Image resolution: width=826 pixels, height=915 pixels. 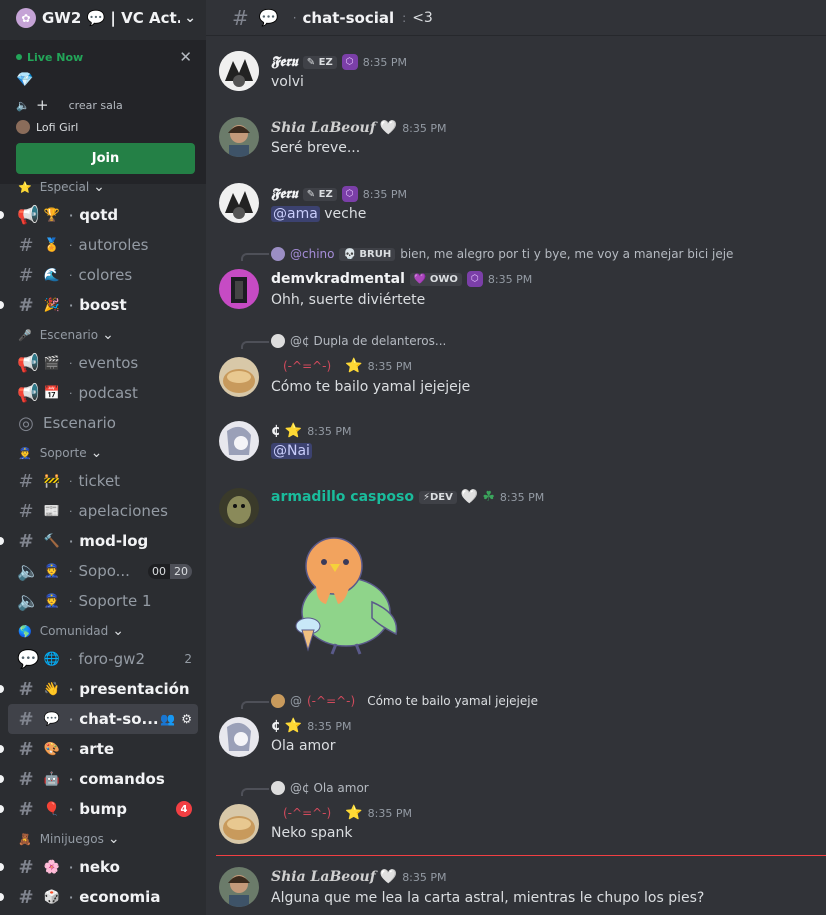 I want to click on channel-eventos: 📢 🎬 · eventos, so click(x=103, y=363).